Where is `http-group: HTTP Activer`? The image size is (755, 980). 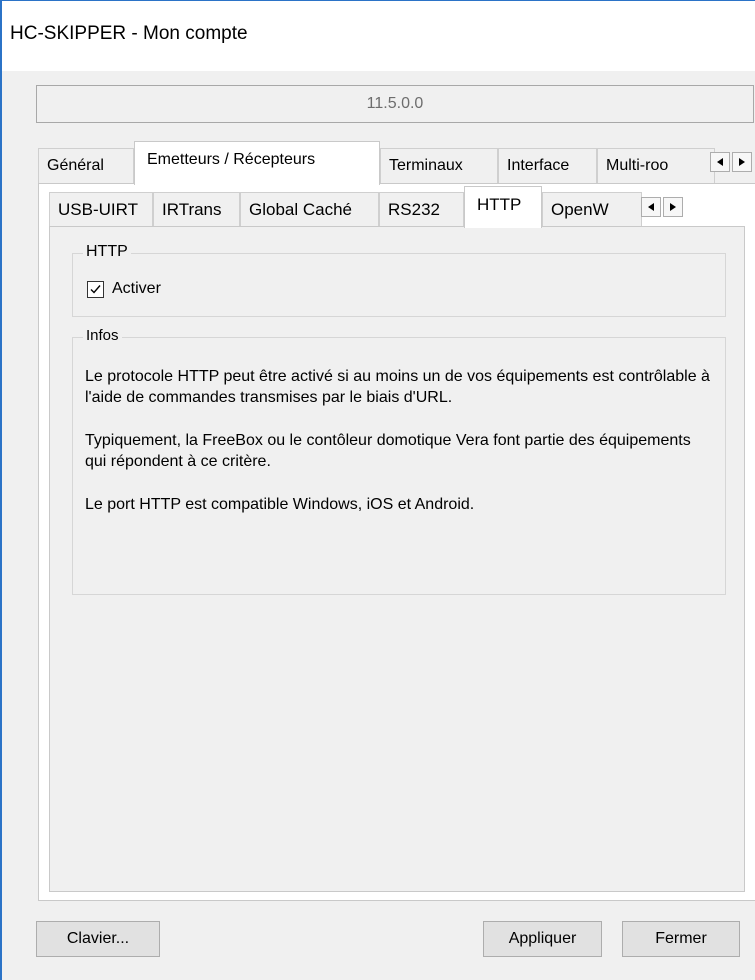
http-group: HTTP Activer is located at coordinates (399, 280).